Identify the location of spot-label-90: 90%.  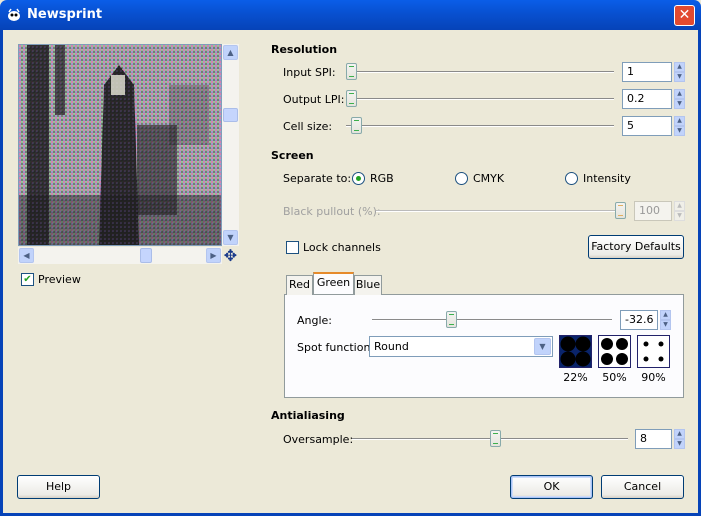
(653, 377).